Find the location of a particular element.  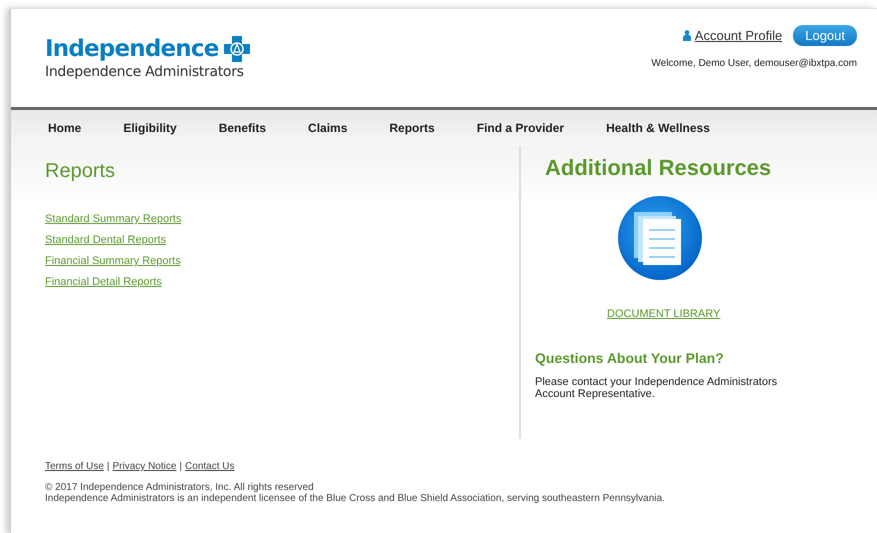

logout-button: Logout is located at coordinates (825, 35).